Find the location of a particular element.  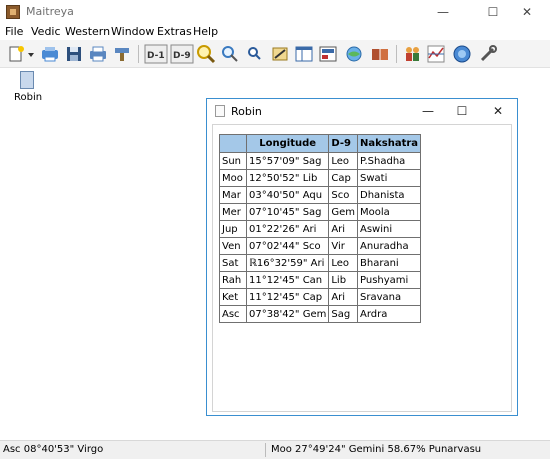

table-cell: Bharani is located at coordinates (389, 263).